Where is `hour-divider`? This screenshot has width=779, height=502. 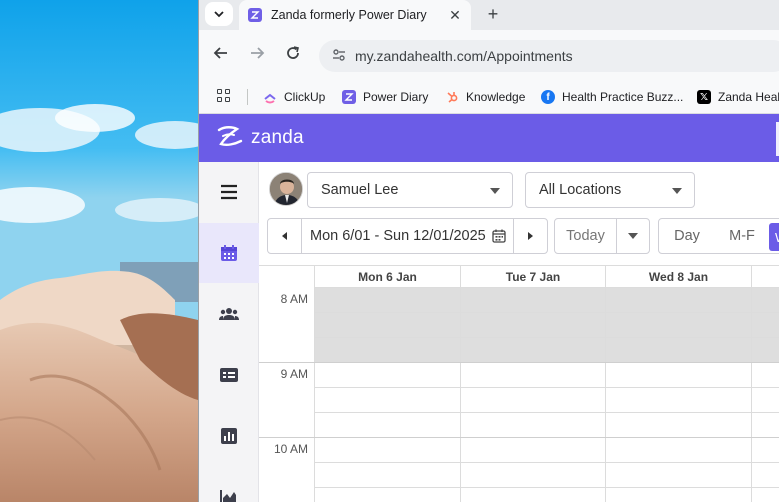
hour-divider is located at coordinates (519, 437).